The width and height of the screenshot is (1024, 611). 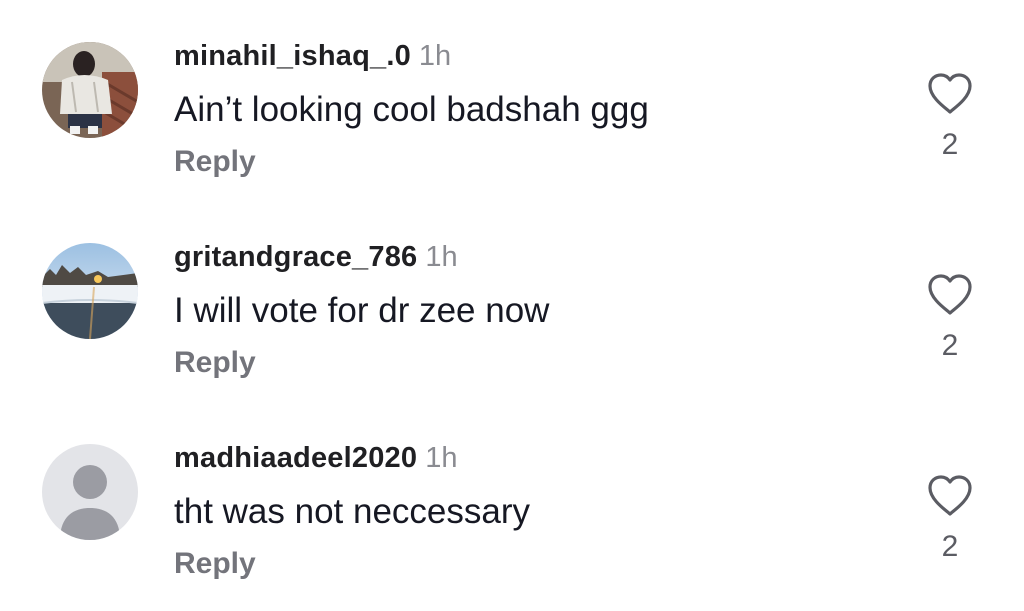 I want to click on comment-meta: gritandgrace_786 1h, so click(x=316, y=257).